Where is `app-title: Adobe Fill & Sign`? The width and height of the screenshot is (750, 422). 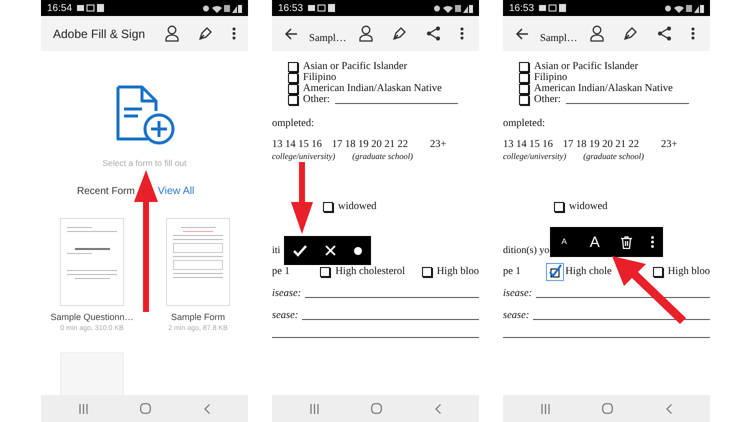
app-title: Adobe Fill & Sign is located at coordinates (99, 33).